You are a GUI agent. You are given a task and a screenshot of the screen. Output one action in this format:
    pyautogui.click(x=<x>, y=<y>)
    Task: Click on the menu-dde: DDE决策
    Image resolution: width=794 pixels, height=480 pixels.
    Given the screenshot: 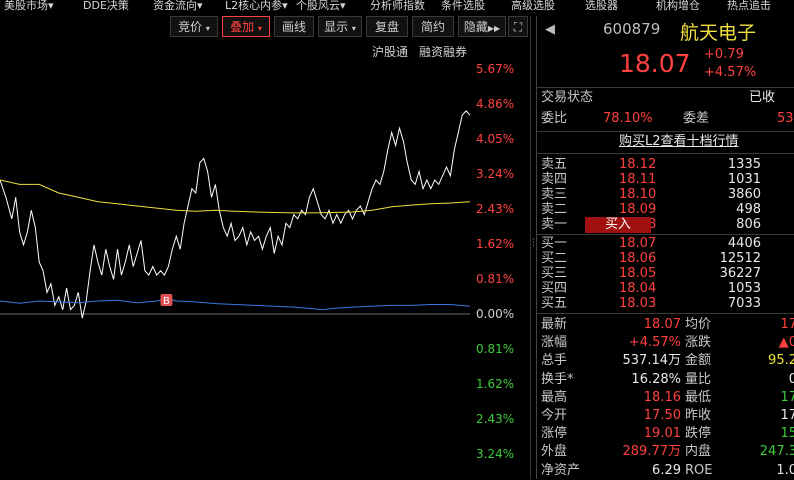 What is the action you would take?
    pyautogui.click(x=106, y=6)
    